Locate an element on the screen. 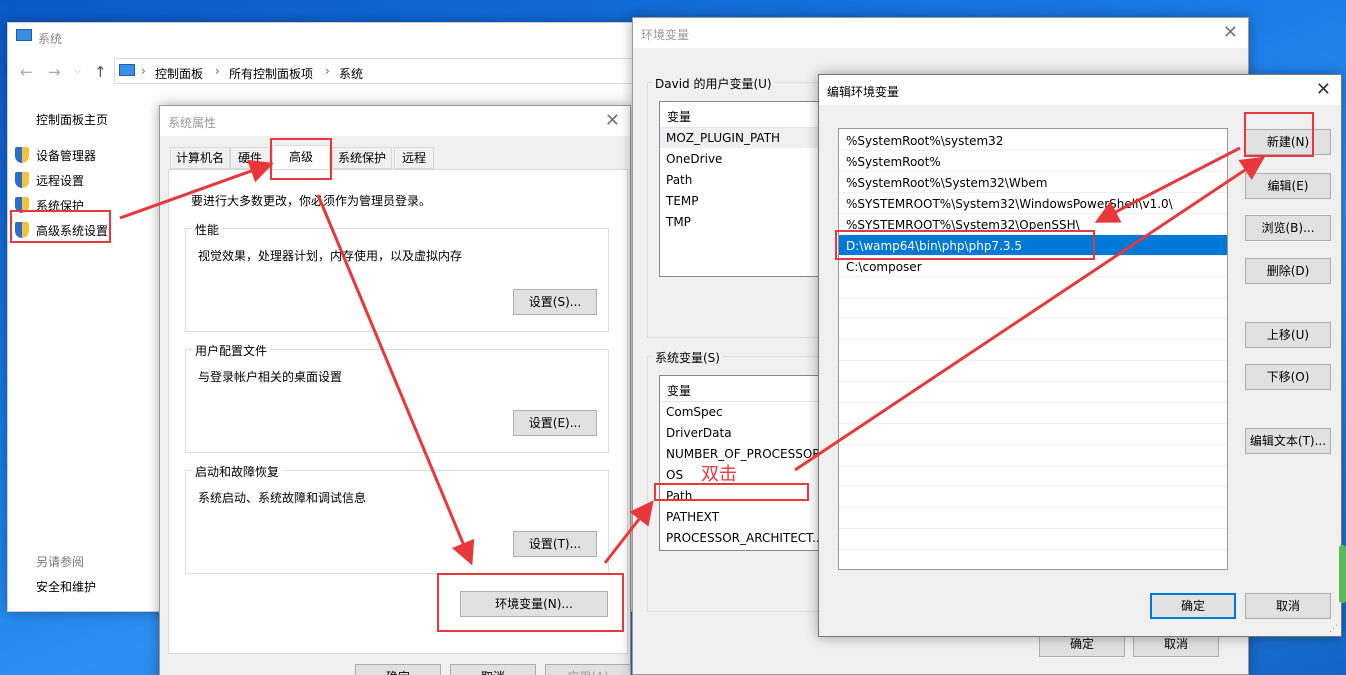  sys-var-row-path: Path is located at coordinates (679, 496).